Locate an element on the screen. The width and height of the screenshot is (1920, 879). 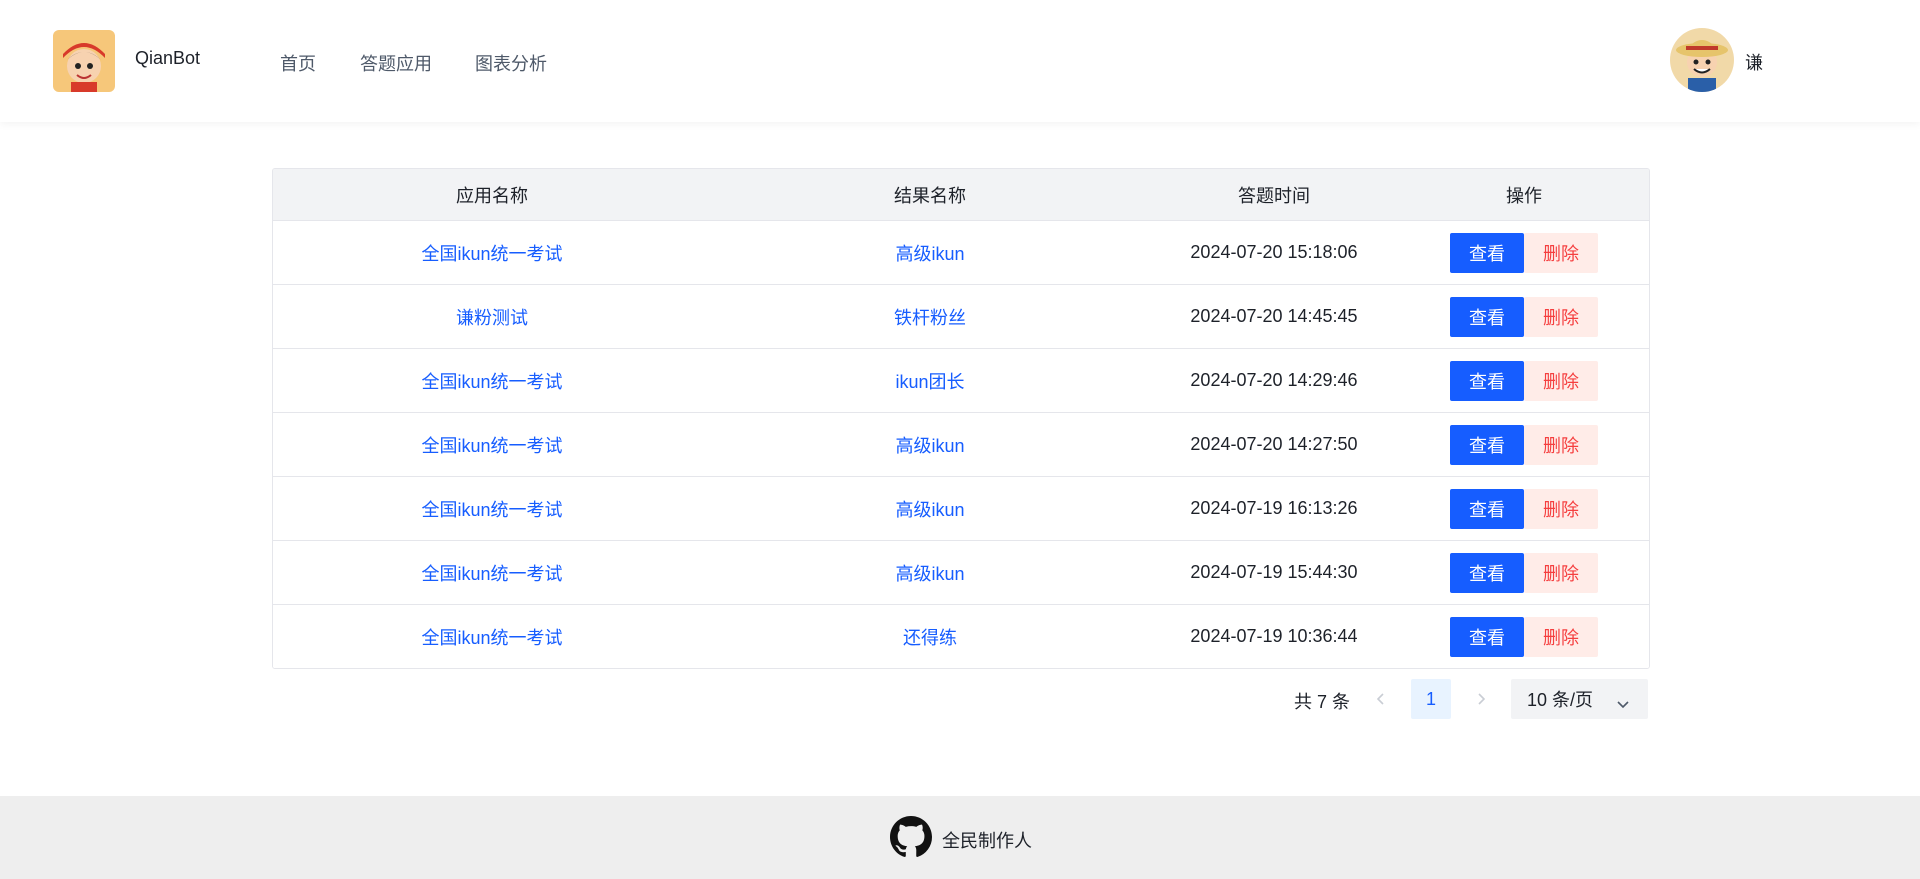
answer-time: 2024-07-19 10:36:44 is located at coordinates (1274, 636).